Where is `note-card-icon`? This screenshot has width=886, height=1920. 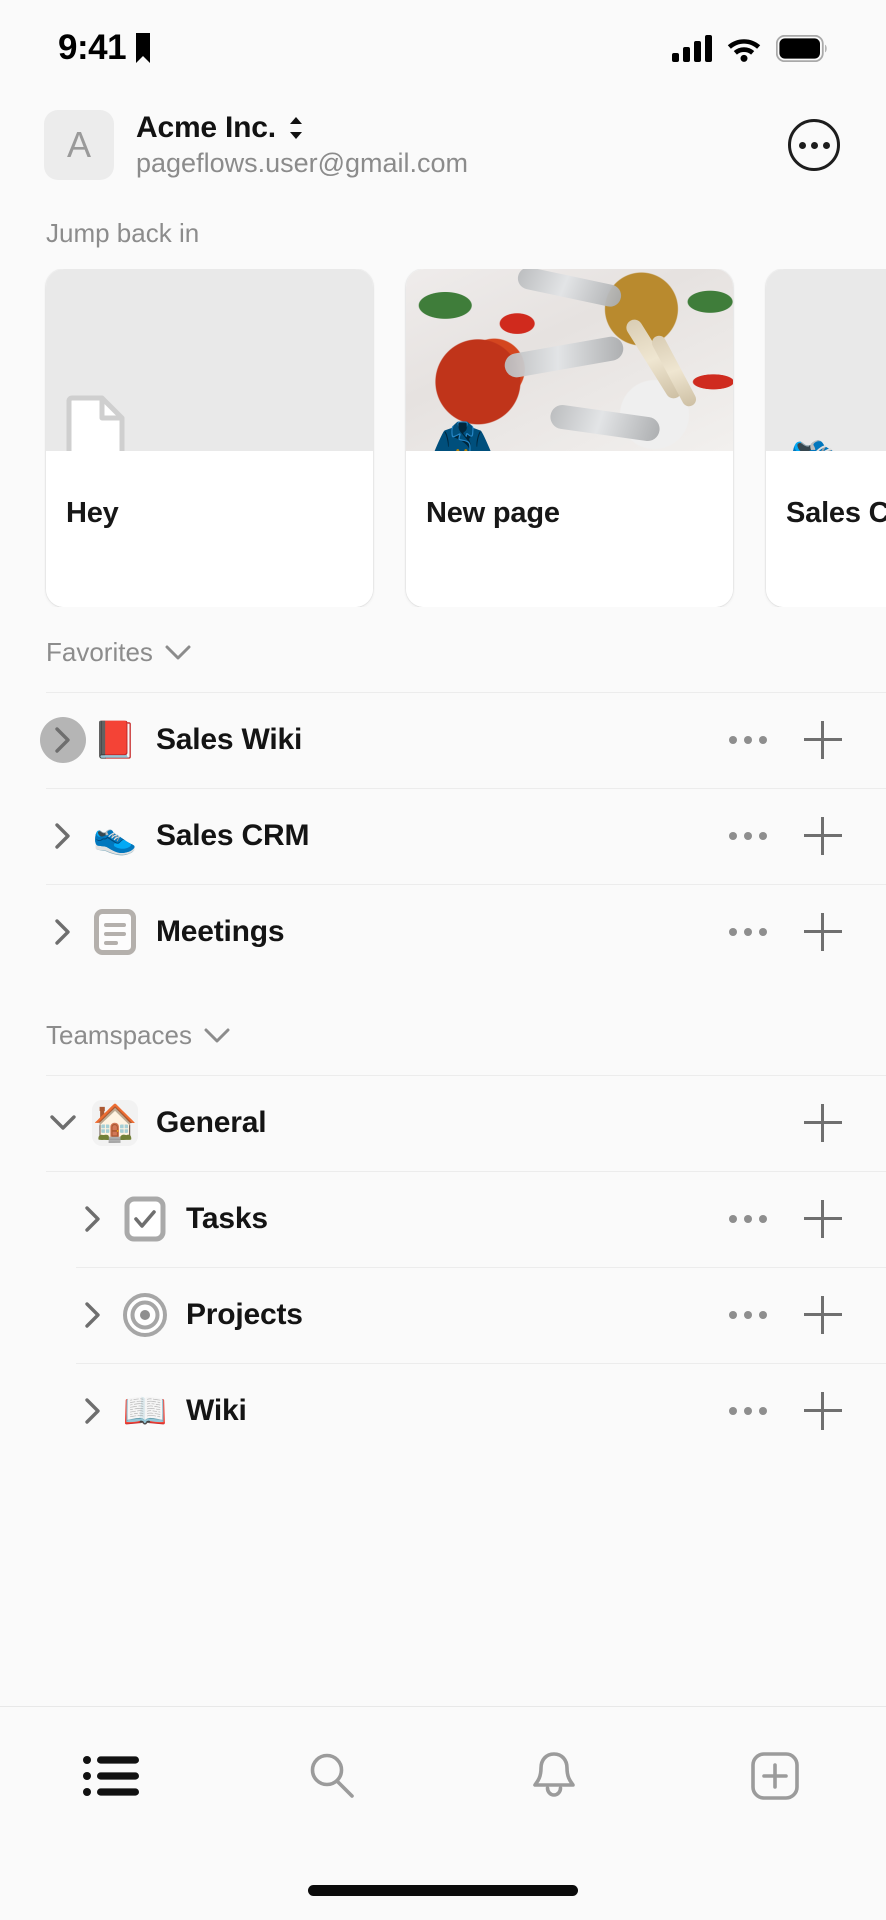 note-card-icon is located at coordinates (115, 932).